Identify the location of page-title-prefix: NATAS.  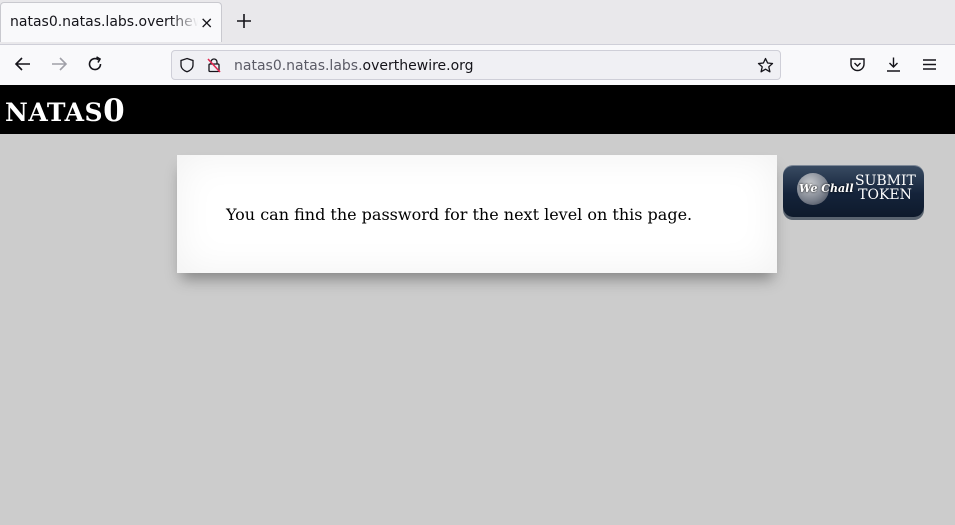
(54, 112).